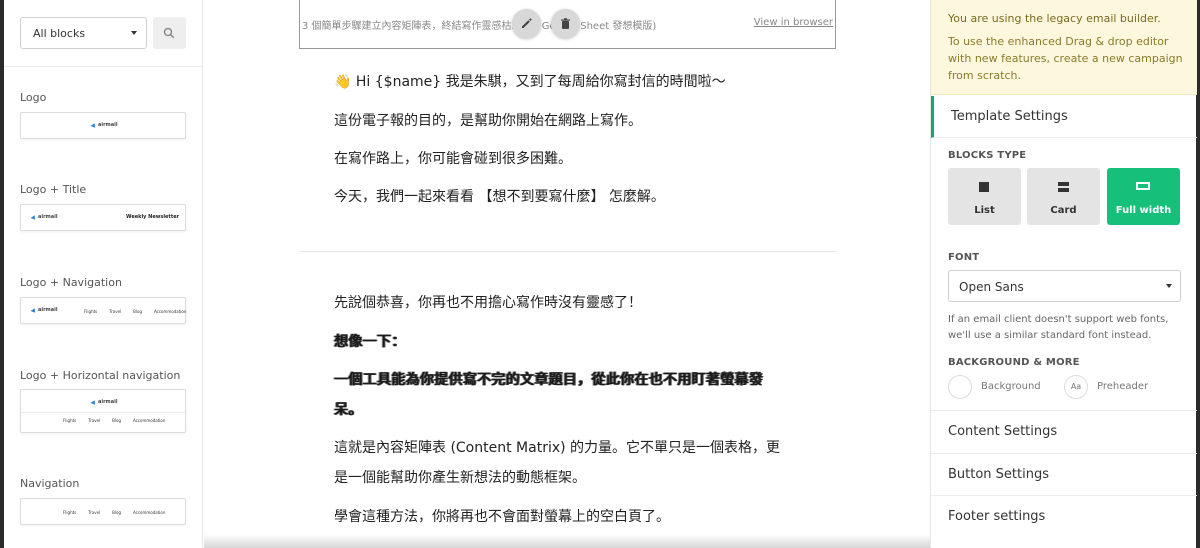  I want to click on trash-icon, so click(565, 23).